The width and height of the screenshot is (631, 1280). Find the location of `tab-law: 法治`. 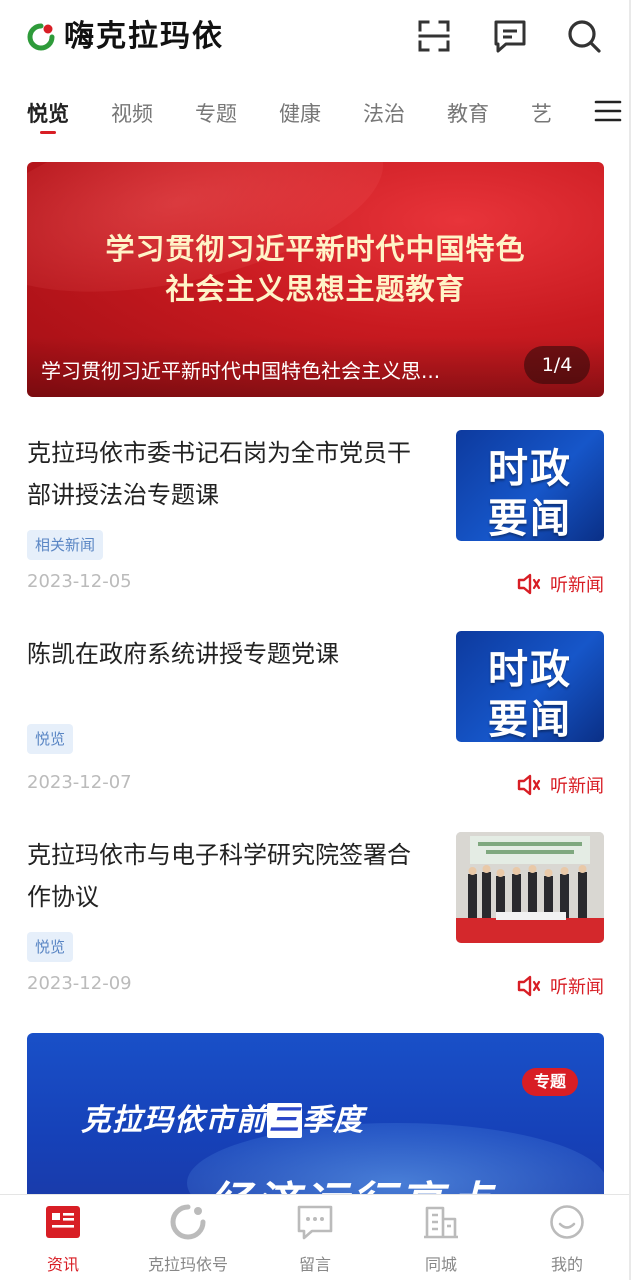

tab-law: 法治 is located at coordinates (384, 113).